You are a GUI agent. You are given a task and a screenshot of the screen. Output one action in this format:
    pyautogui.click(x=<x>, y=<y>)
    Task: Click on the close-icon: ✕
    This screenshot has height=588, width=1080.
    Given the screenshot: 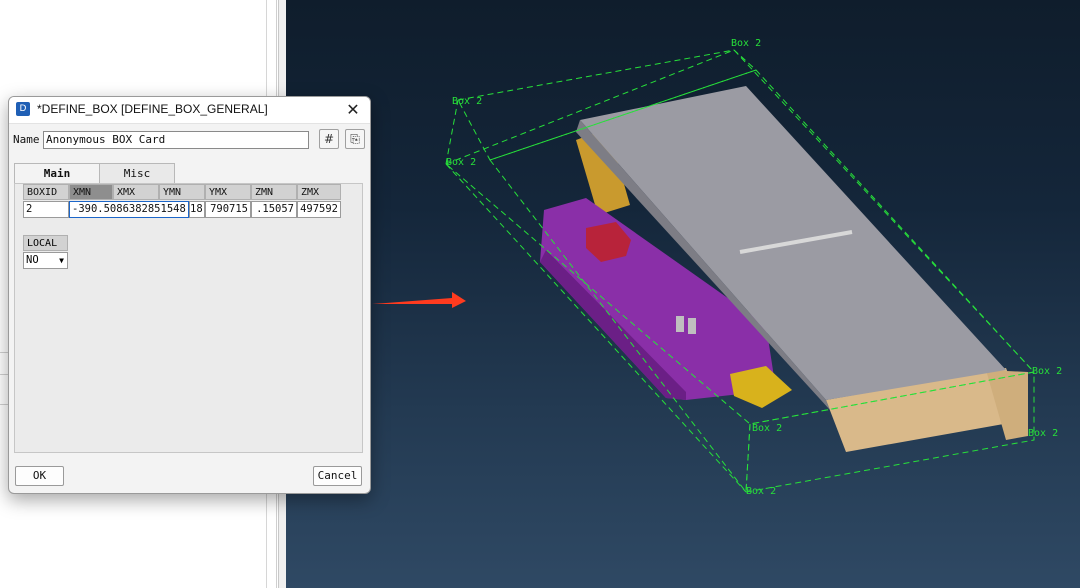 What is the action you would take?
    pyautogui.click(x=353, y=110)
    